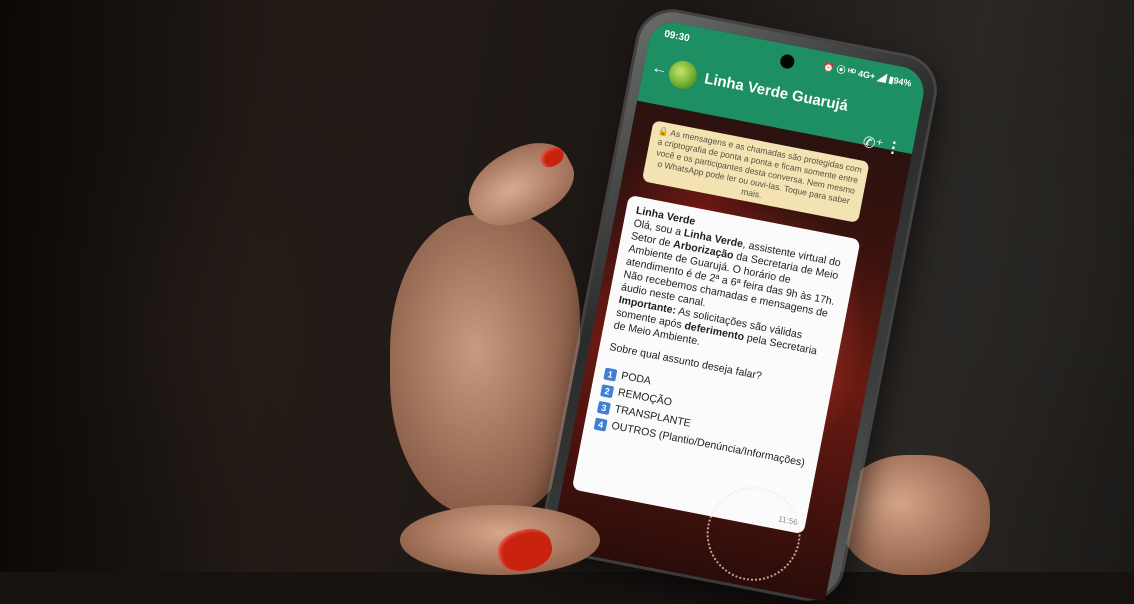 The height and width of the screenshot is (604, 1134). Describe the element at coordinates (867, 75) in the screenshot. I see `status-indicators: ⏰ ⦿ ᴴᴰ 4G+ ◢ ▮94%` at that location.